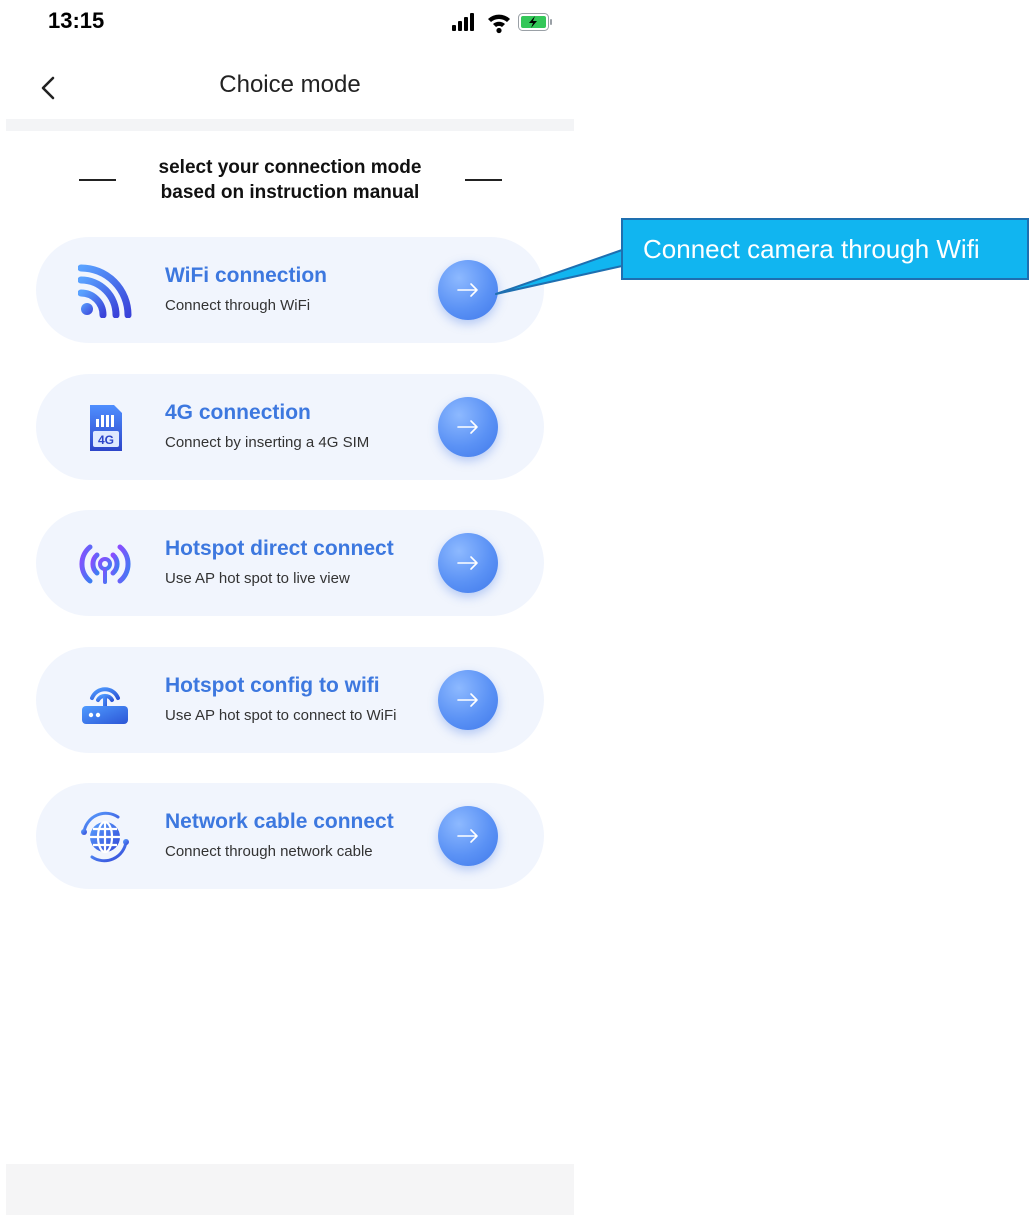 This screenshot has height=1215, width=1031. What do you see at coordinates (269, 851) in the screenshot?
I see `option-subtitle: Connect through network cable` at bounding box center [269, 851].